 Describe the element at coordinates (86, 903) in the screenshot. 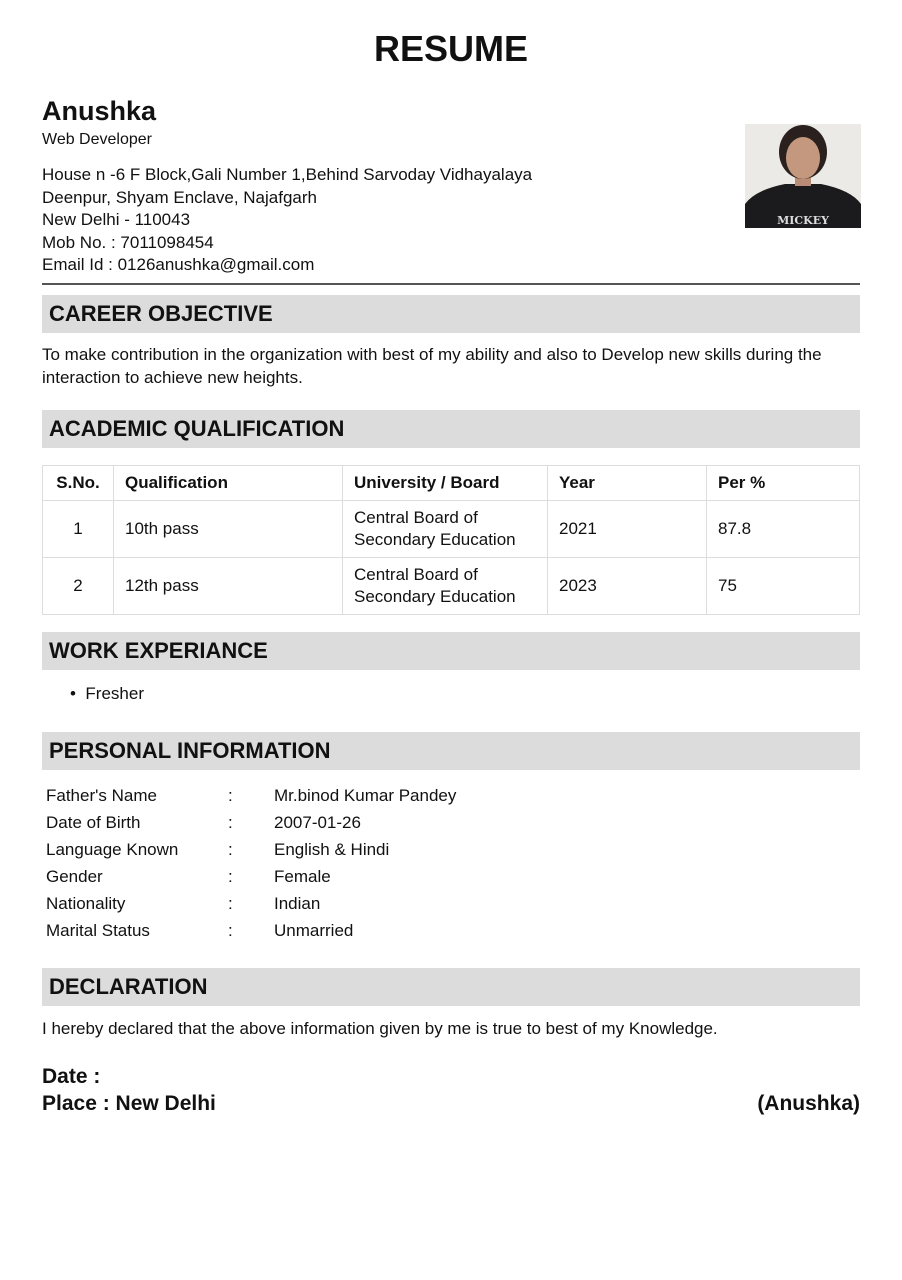

I see `label: Nationality` at that location.